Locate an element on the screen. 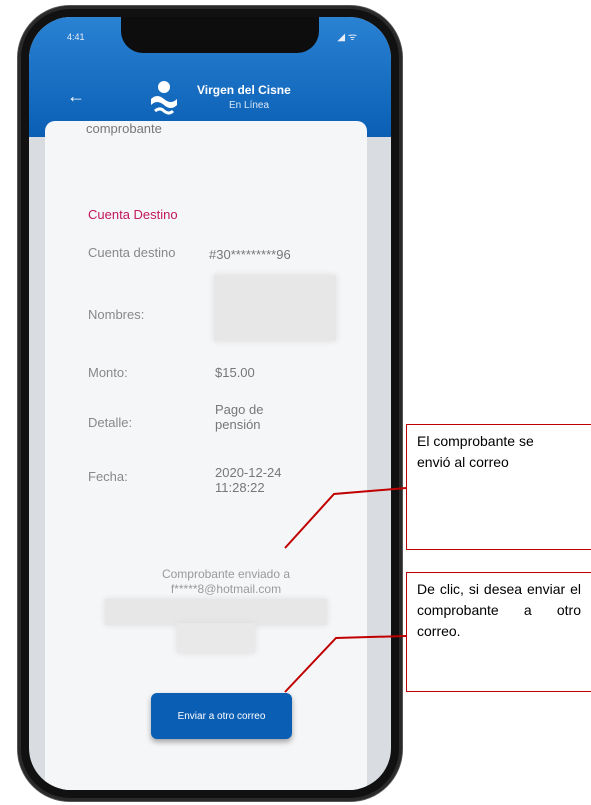 Image resolution: width=591 pixels, height=805 pixels. callout-sent-text: El comprobante se envió al correo is located at coordinates (475, 451).